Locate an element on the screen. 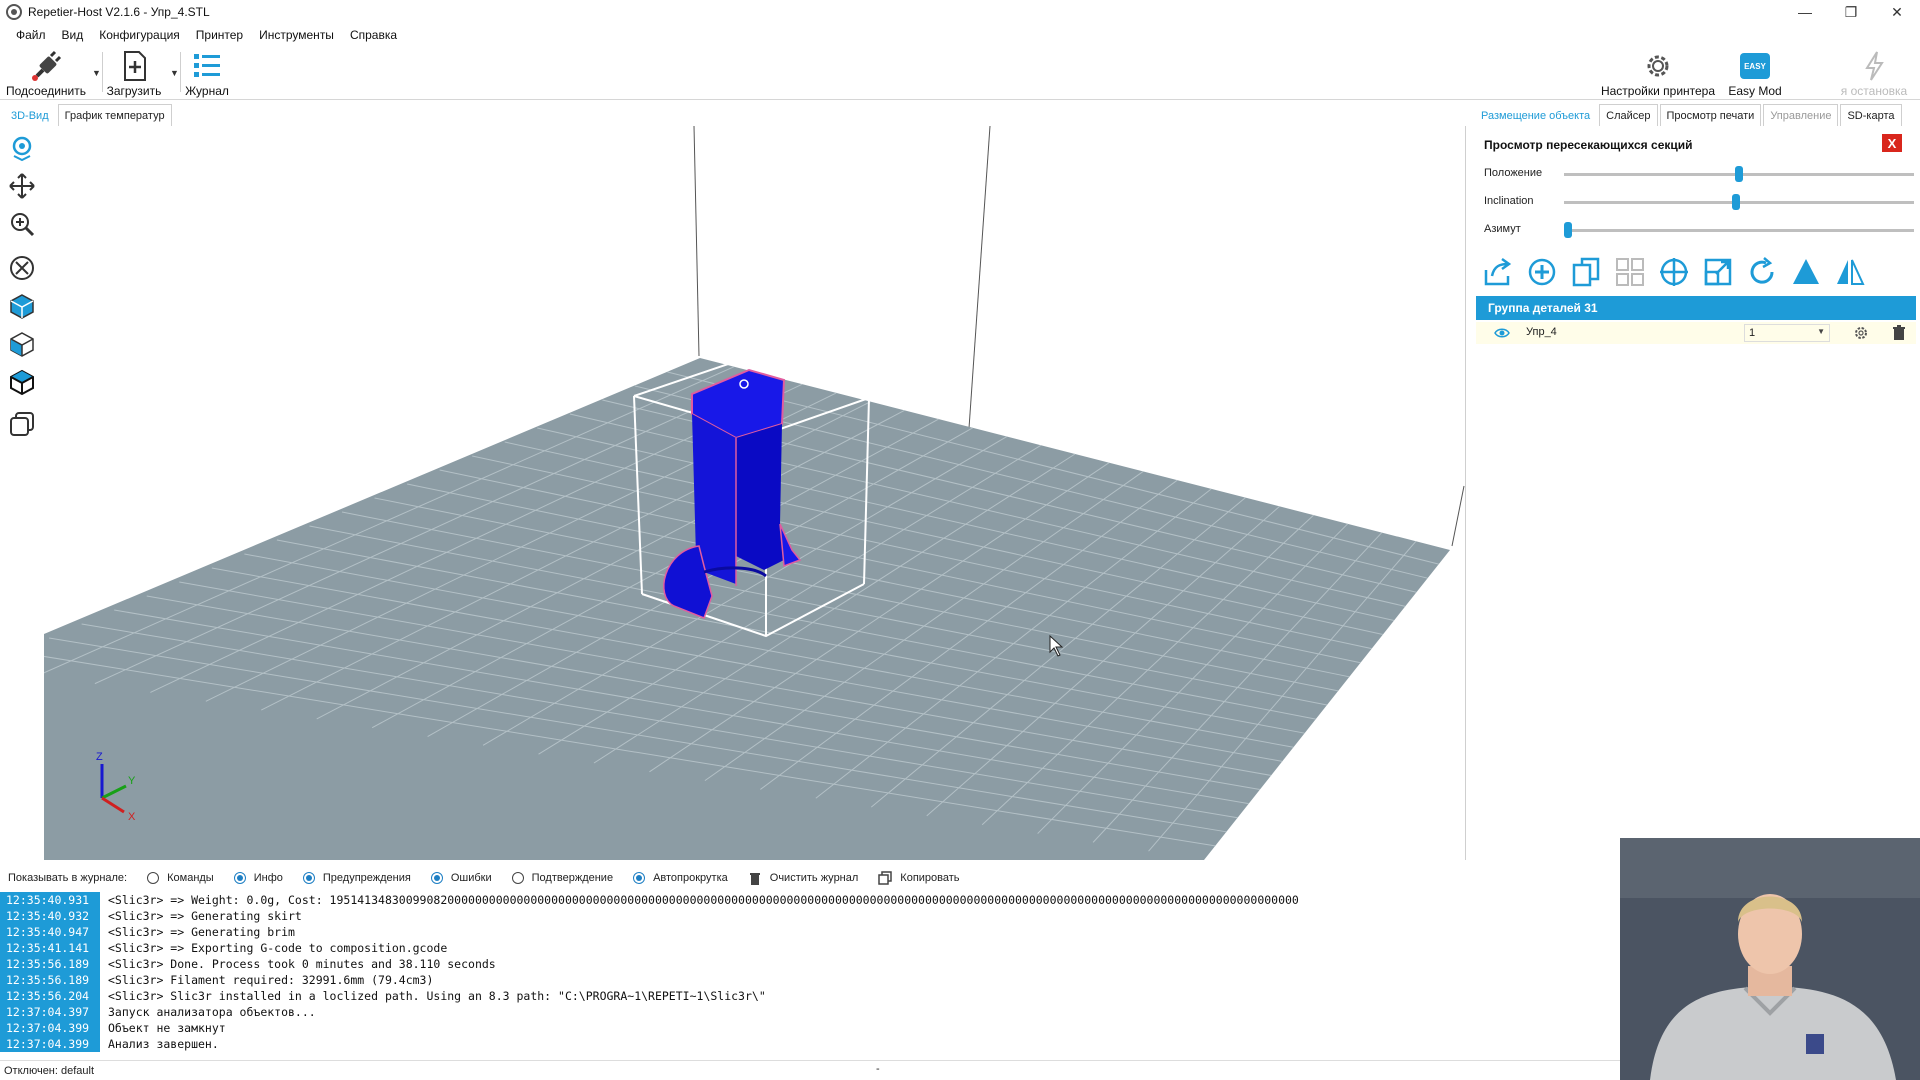  close-window-icon: ✕ is located at coordinates (1897, 12).